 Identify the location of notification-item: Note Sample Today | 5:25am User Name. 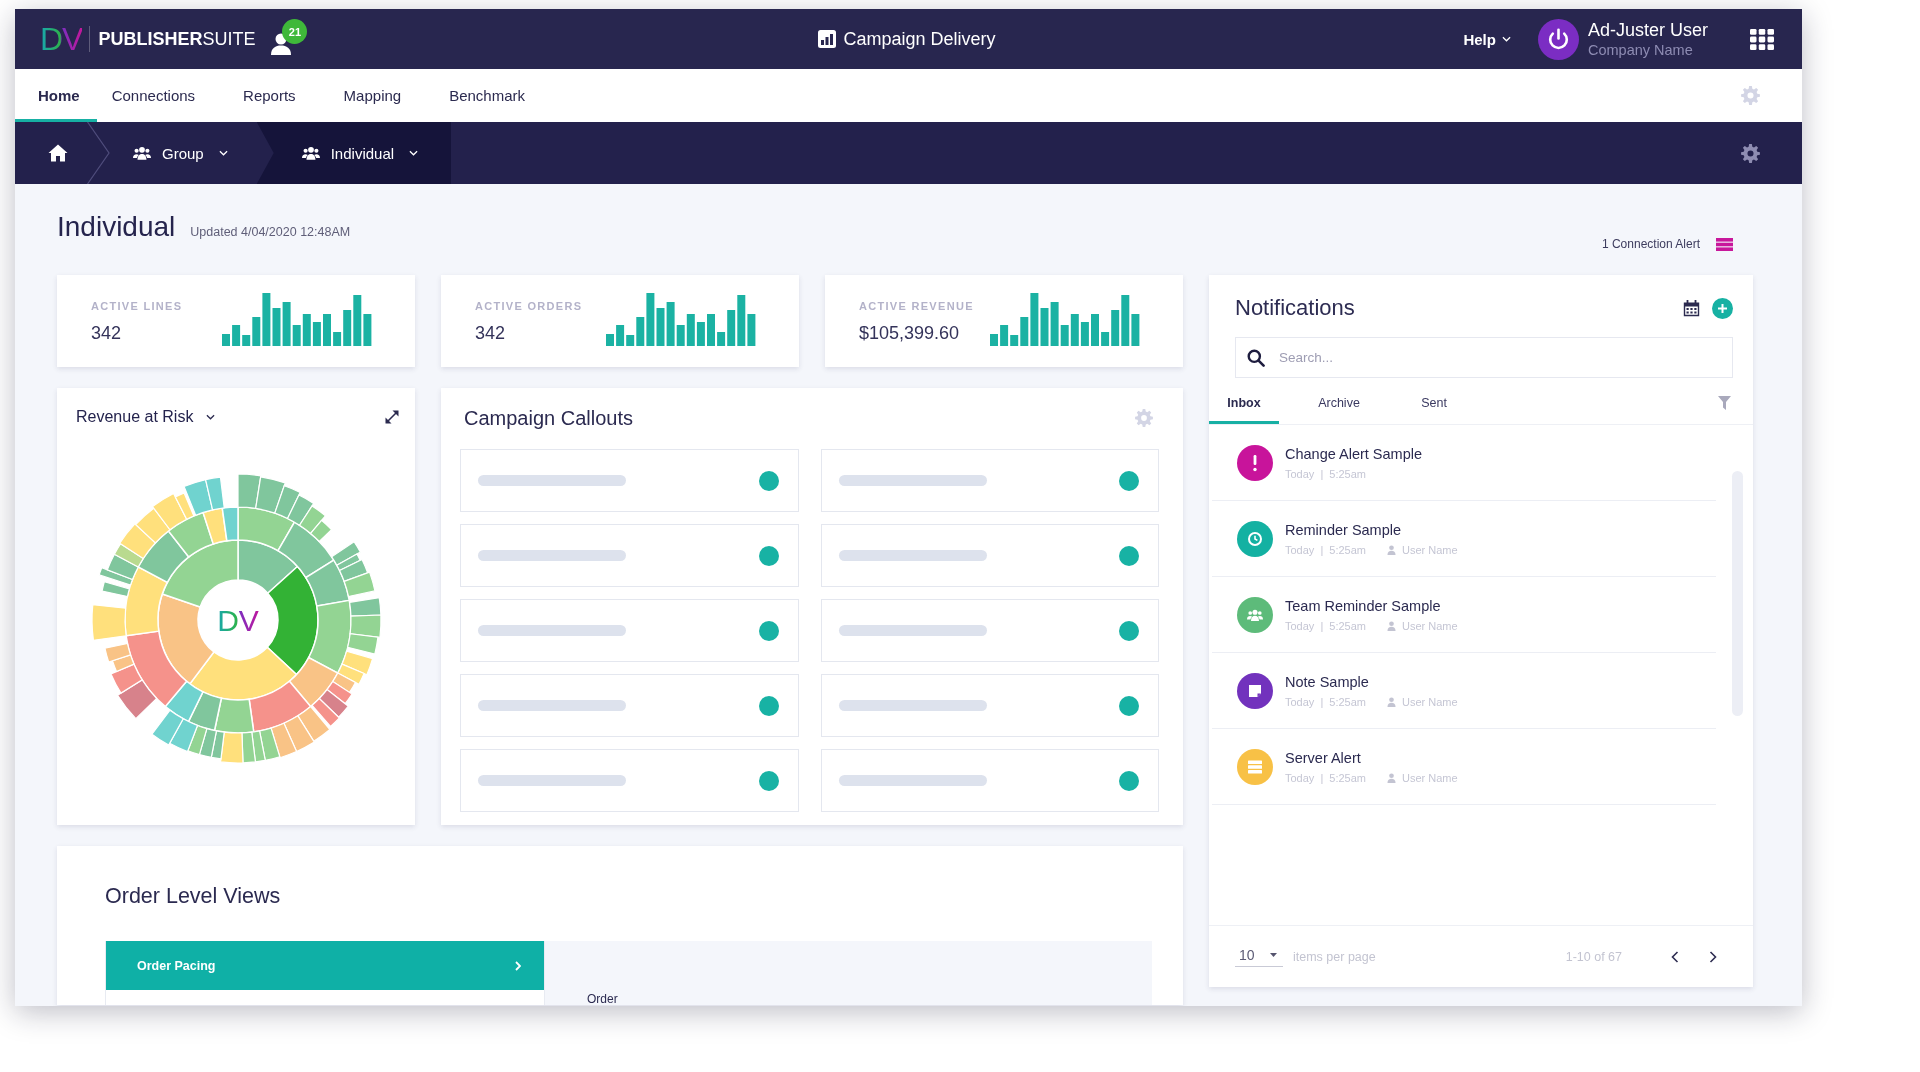
(1464, 691).